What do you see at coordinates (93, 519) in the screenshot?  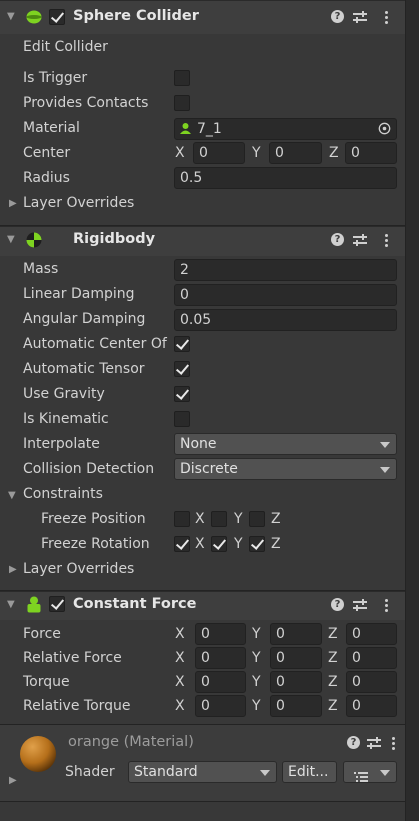 I see `freeze-position-label: Freeze Position` at bounding box center [93, 519].